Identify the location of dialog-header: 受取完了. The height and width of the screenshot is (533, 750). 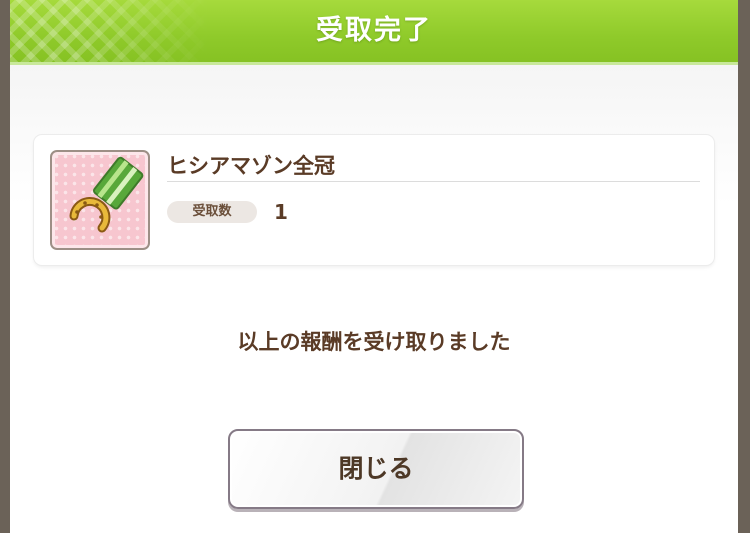
(374, 32).